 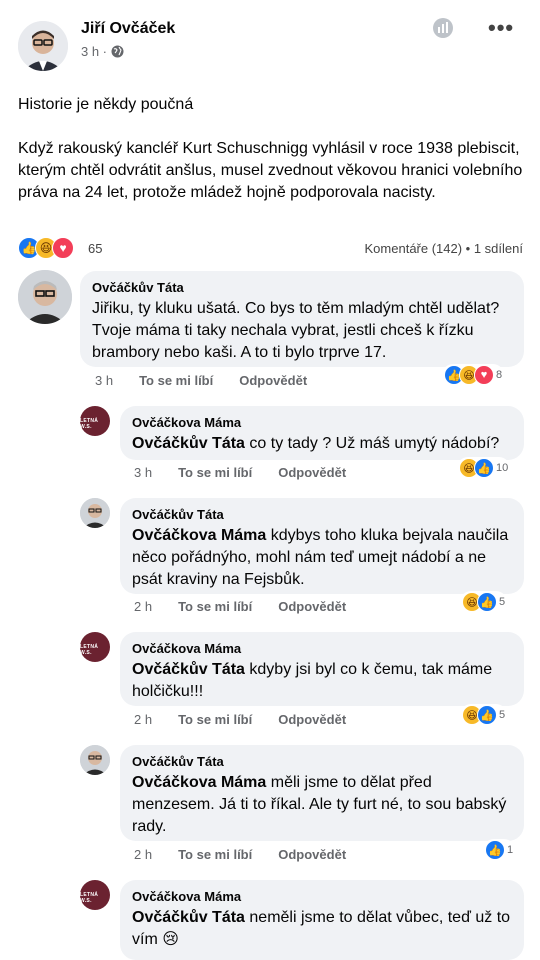 I want to click on reaction-count: 1, so click(x=510, y=850).